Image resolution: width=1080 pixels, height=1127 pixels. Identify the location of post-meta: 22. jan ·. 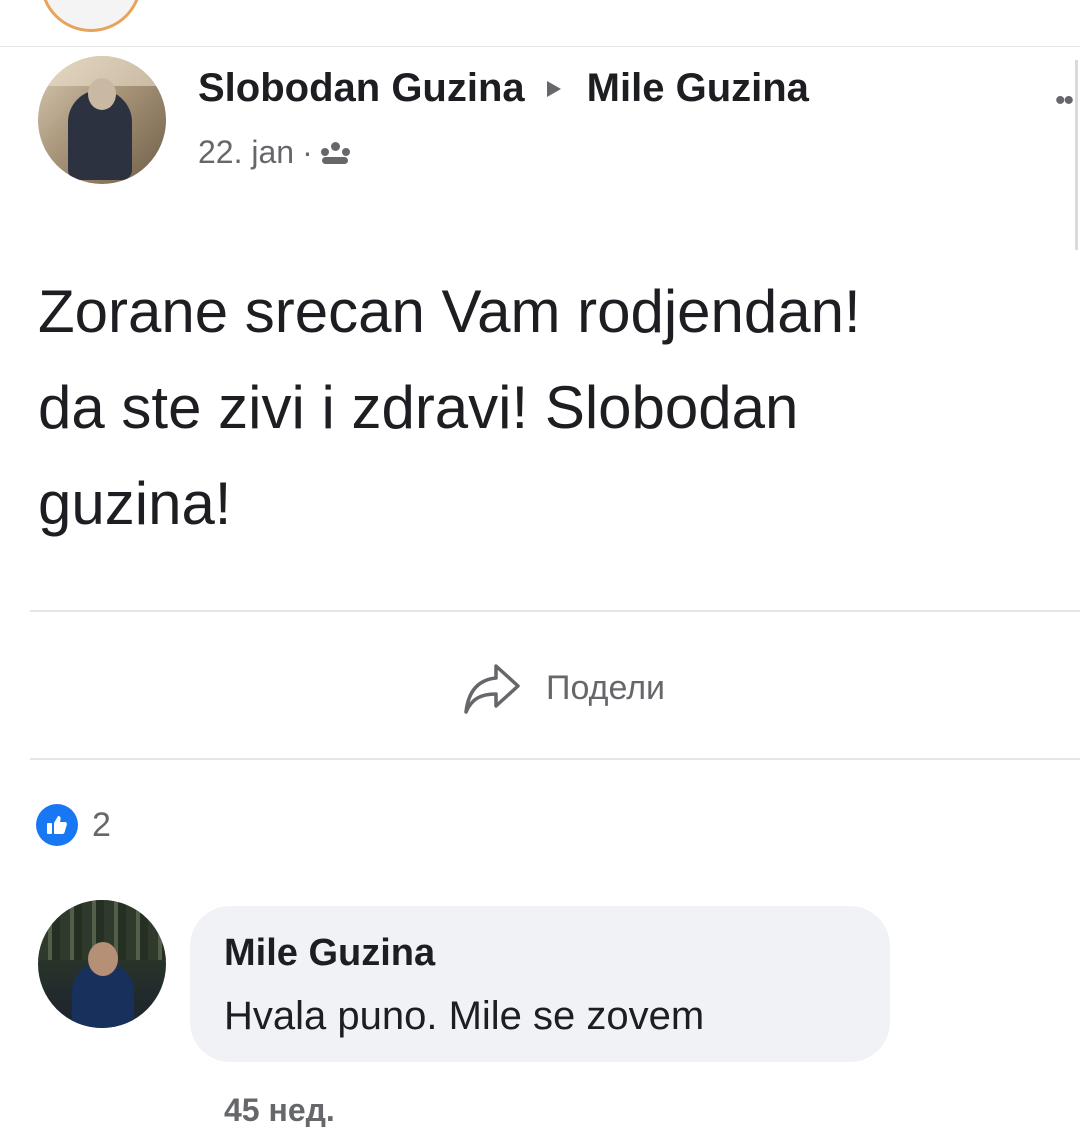
(274, 152).